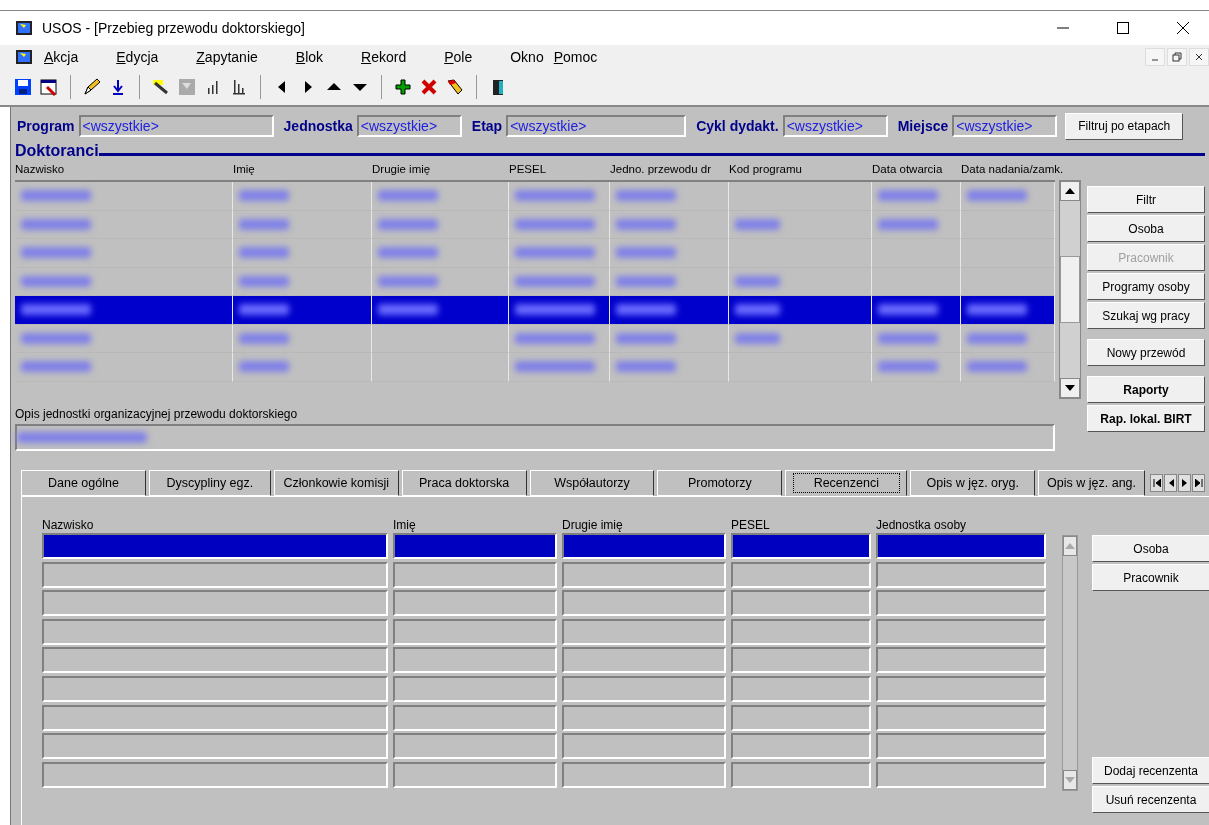 The height and width of the screenshot is (825, 1209). What do you see at coordinates (458, 57) in the screenshot?
I see `menu-item: Pole` at bounding box center [458, 57].